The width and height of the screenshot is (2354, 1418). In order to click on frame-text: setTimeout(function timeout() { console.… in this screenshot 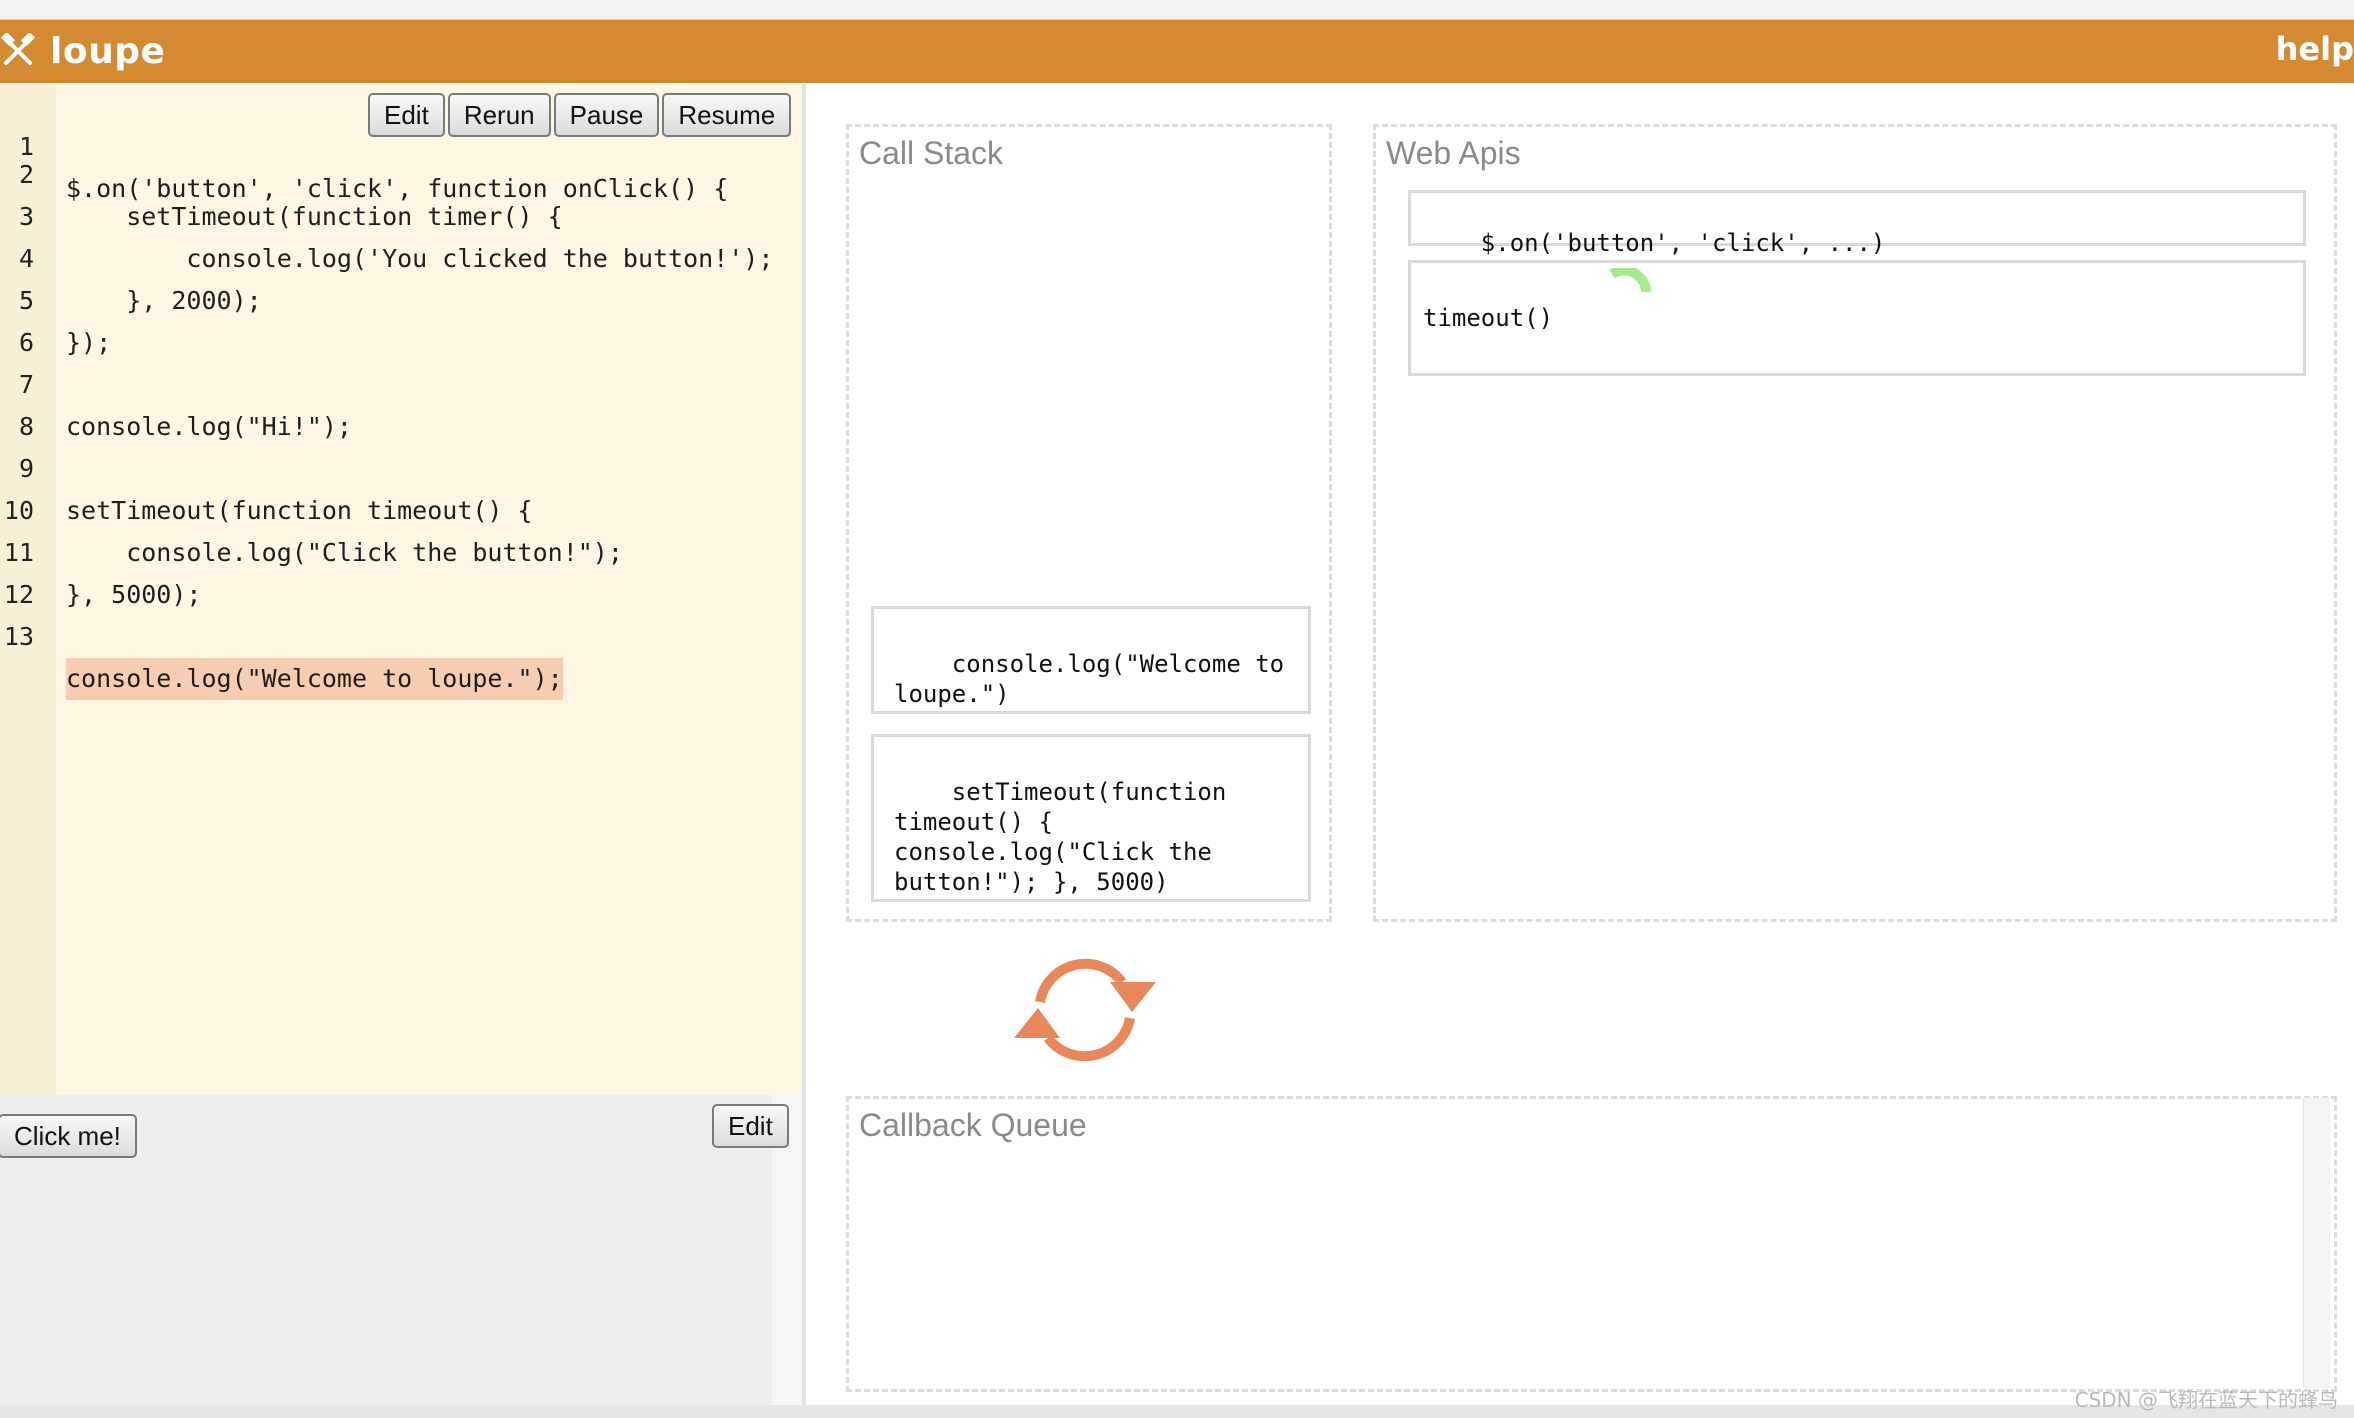, I will do `click(1067, 837)`.